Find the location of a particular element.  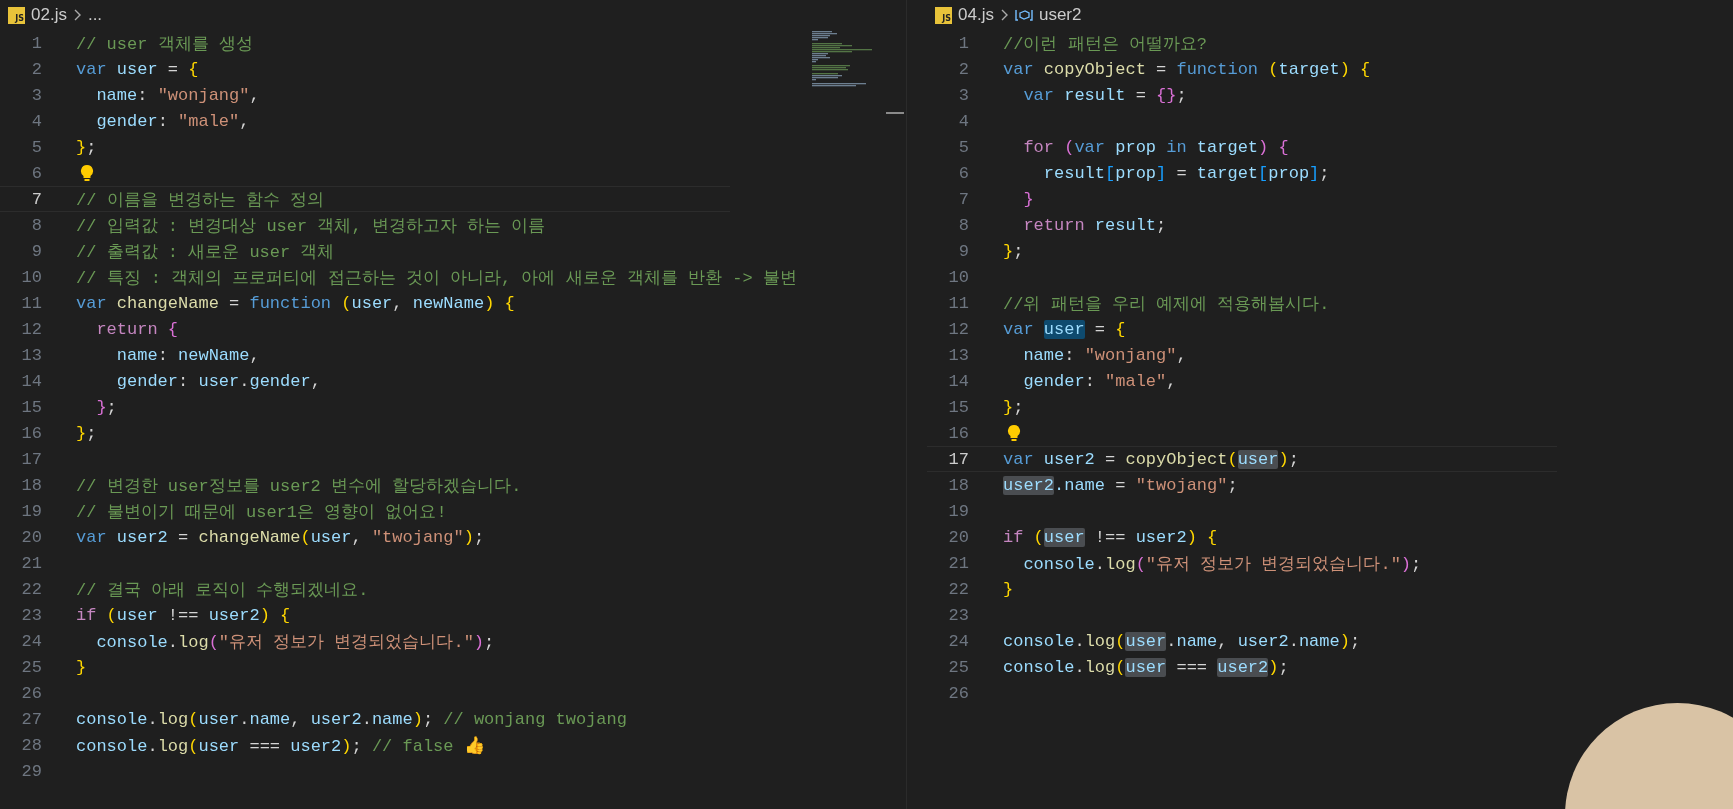

code-line: gender: user.gender, is located at coordinates (218, 381).